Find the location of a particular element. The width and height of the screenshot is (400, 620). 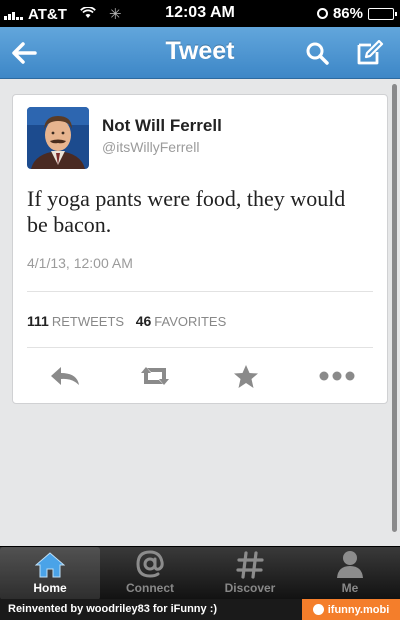

tab-label: Discover is located at coordinates (250, 588).